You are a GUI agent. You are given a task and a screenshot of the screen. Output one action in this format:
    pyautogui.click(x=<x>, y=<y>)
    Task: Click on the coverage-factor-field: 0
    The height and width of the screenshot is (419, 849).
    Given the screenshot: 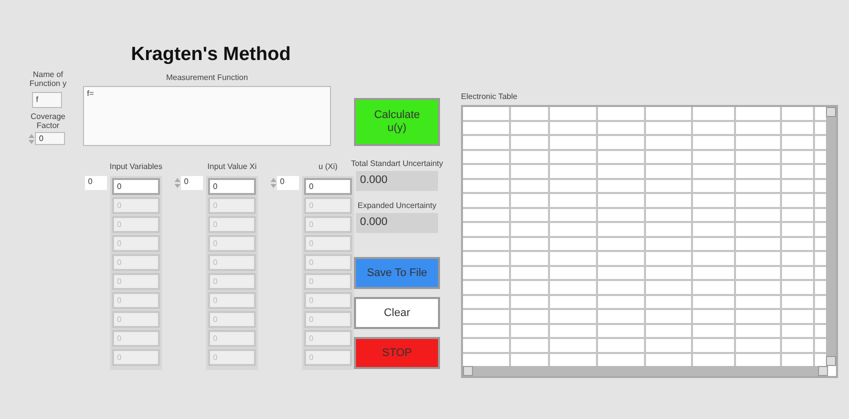 What is the action you would take?
    pyautogui.click(x=50, y=138)
    